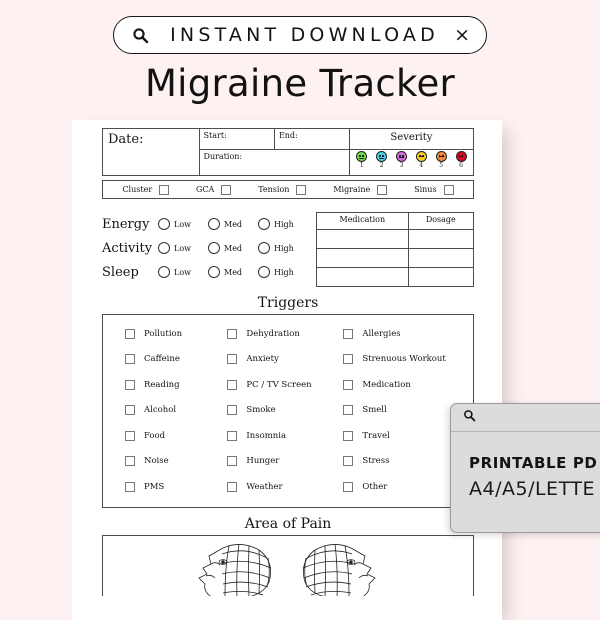 The width and height of the screenshot is (600, 620). I want to click on medication-table: Medication Dosage, so click(395, 249).